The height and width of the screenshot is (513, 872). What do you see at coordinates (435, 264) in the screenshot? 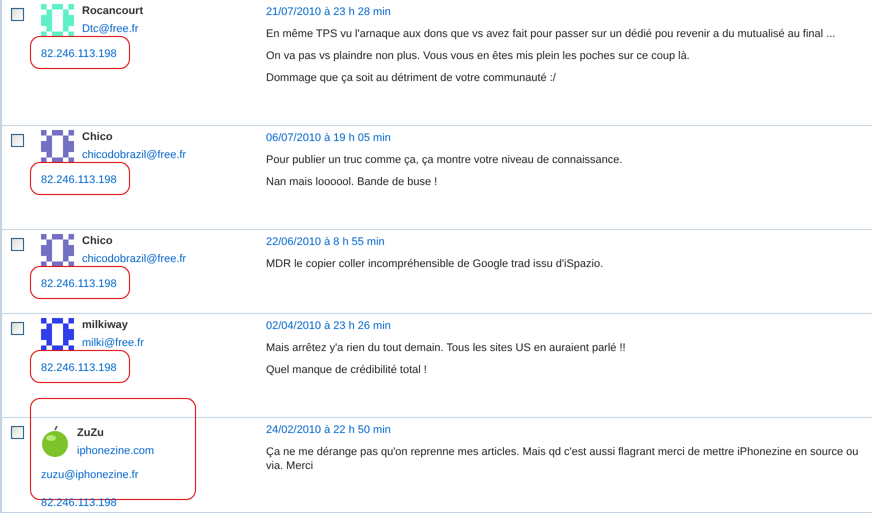
I see `comment-text: MDR le copier coller incompréhensible de Google trad issu d'iSpazio.` at bounding box center [435, 264].